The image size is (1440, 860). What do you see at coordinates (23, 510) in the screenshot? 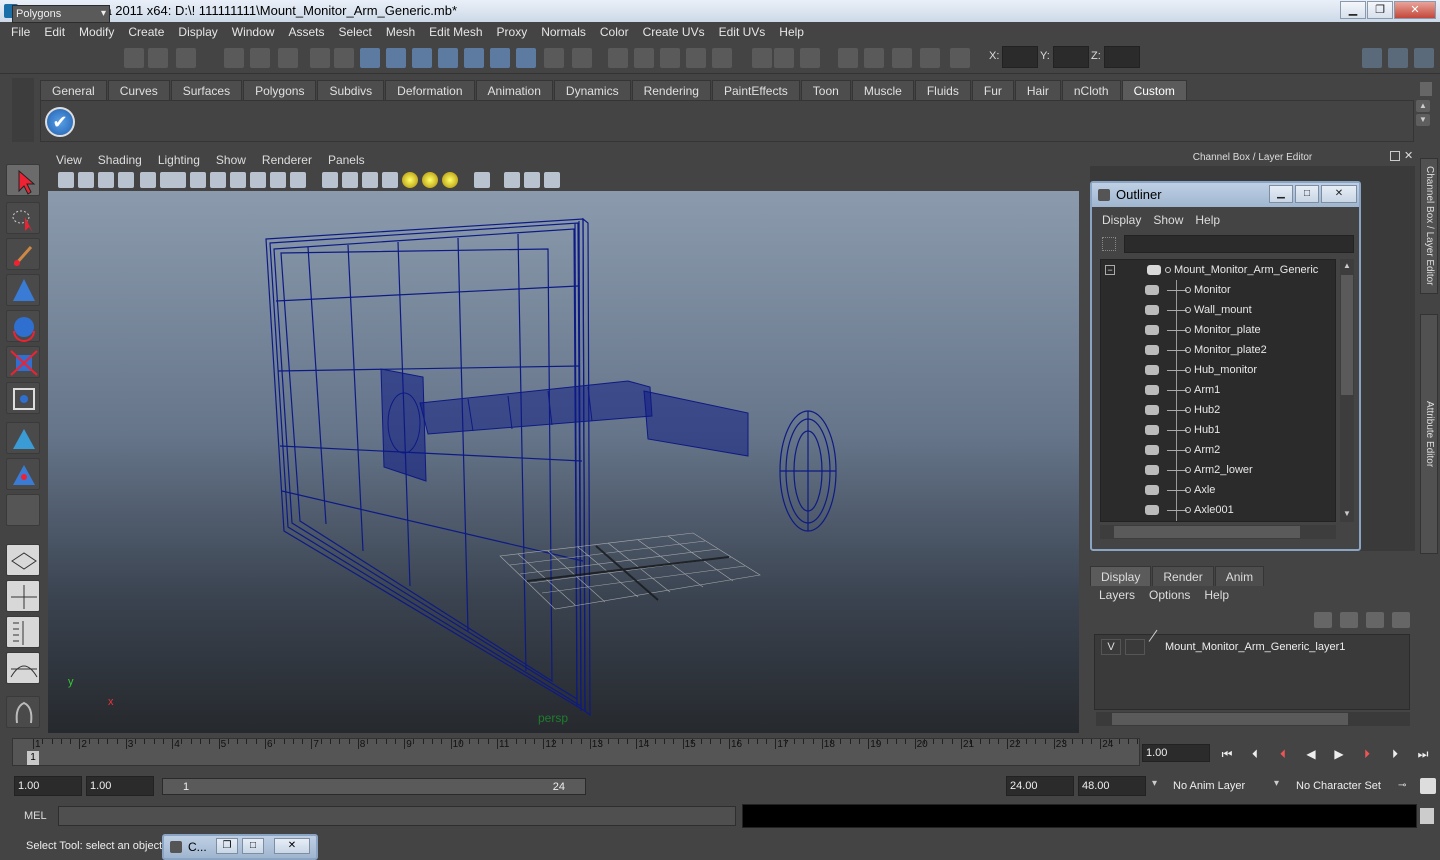
I see `last-tool-slot` at bounding box center [23, 510].